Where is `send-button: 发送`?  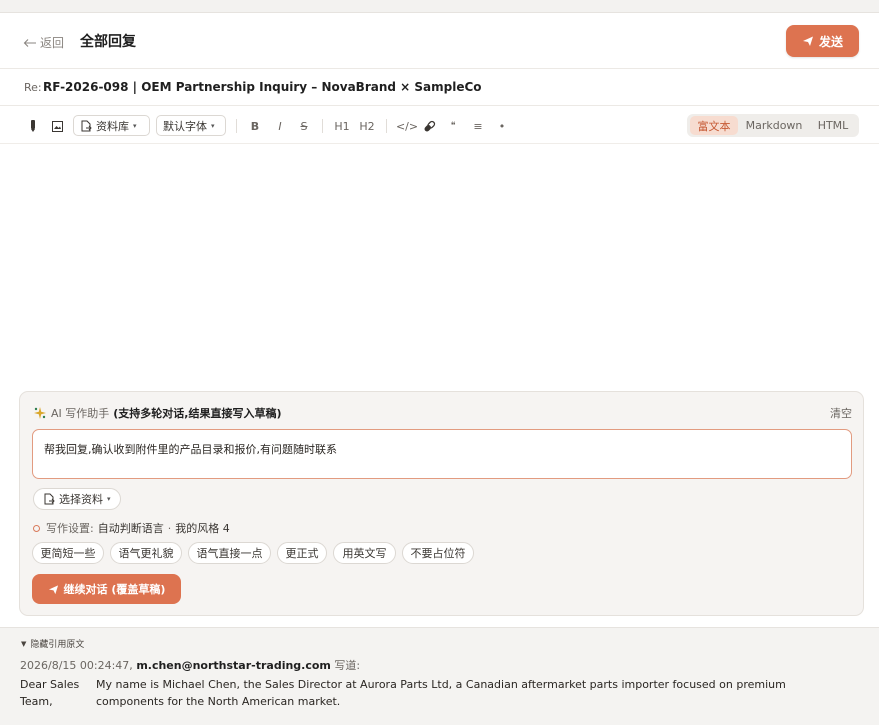
send-button: 发送 is located at coordinates (822, 41).